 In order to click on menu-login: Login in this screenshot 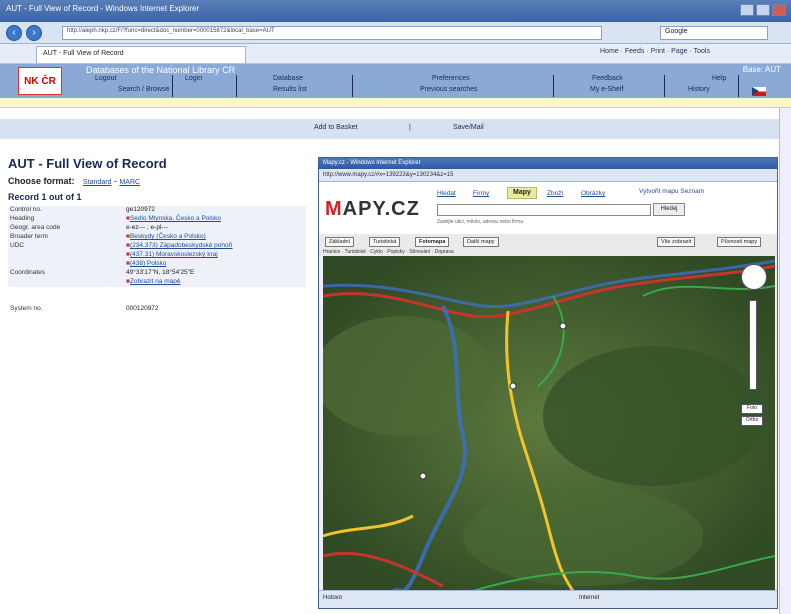, I will do `click(193, 78)`.